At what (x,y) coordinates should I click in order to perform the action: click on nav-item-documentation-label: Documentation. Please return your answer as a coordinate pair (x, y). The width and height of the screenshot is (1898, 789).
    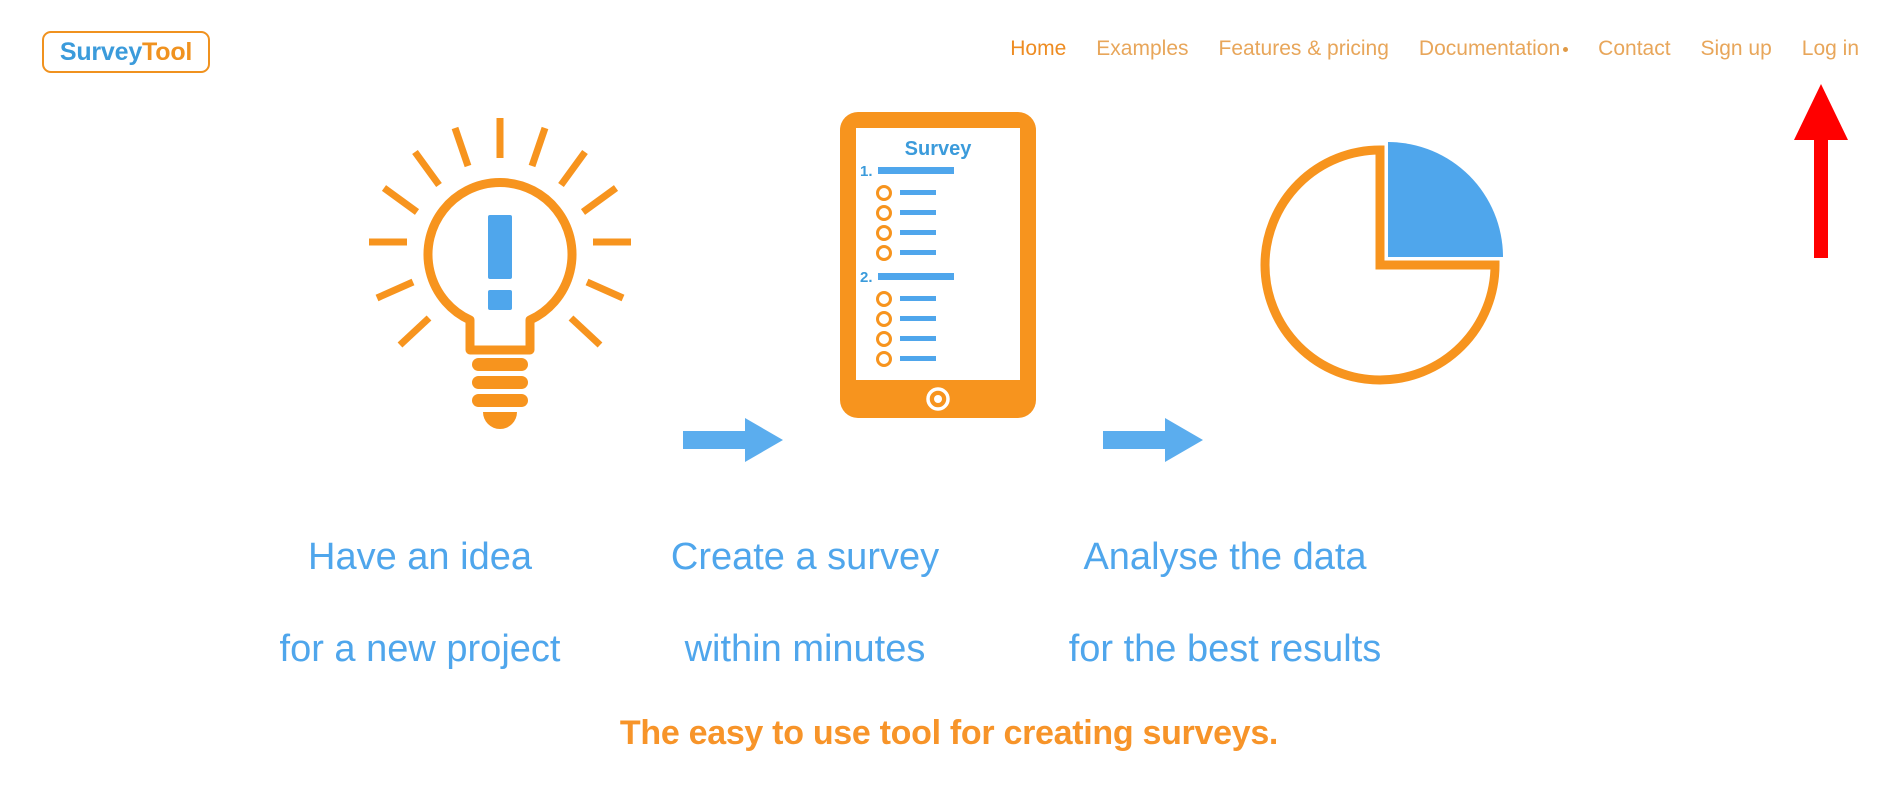
    Looking at the image, I should click on (1489, 48).